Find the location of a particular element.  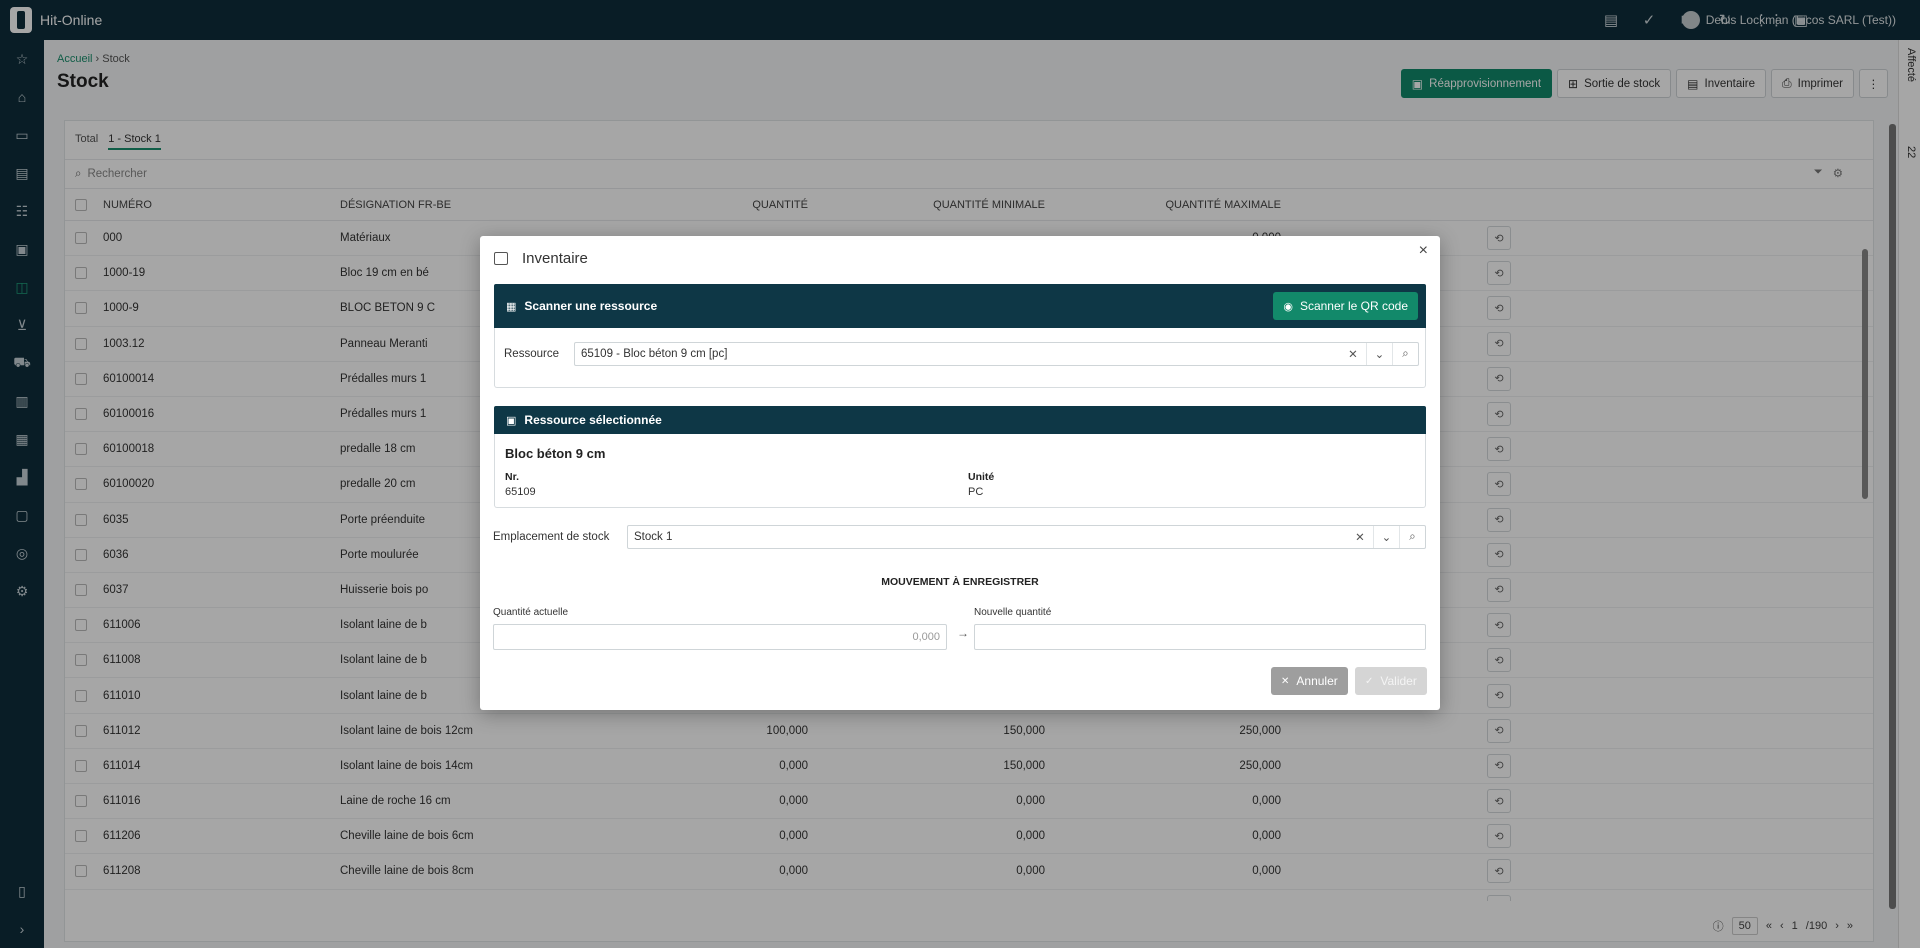

box-icon: ▣ is located at coordinates (511, 420).